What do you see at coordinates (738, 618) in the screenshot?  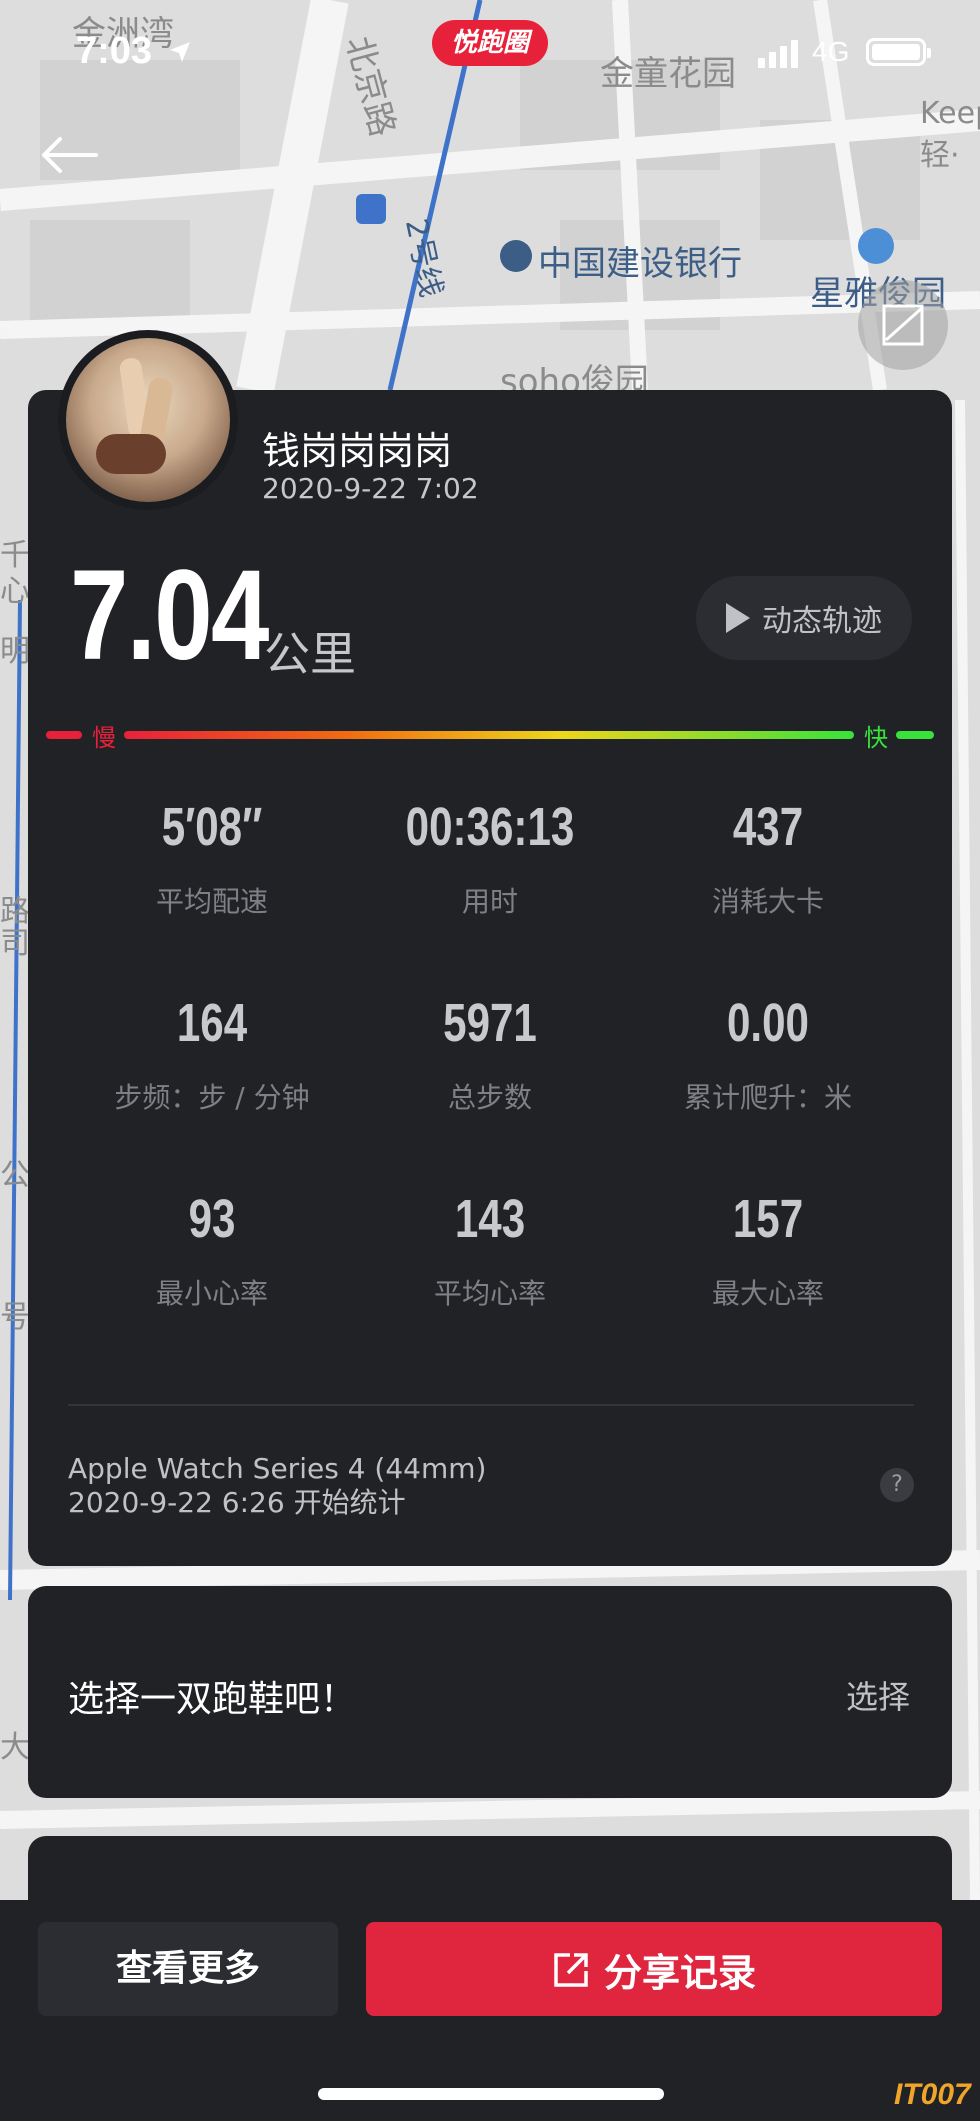 I see `play-icon` at bounding box center [738, 618].